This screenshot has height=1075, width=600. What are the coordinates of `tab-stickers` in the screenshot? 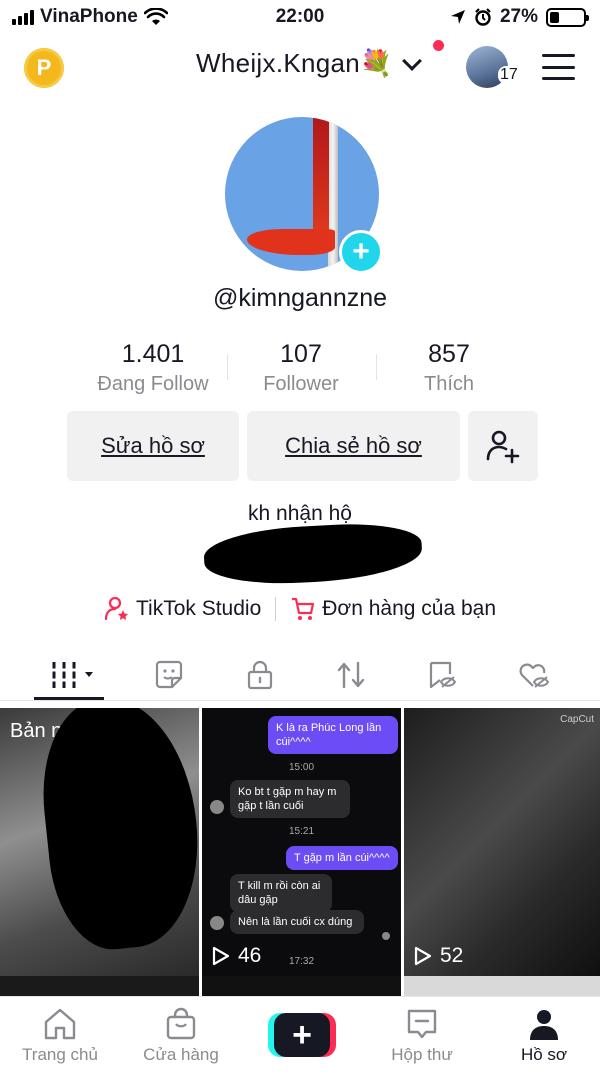 It's located at (169, 675).